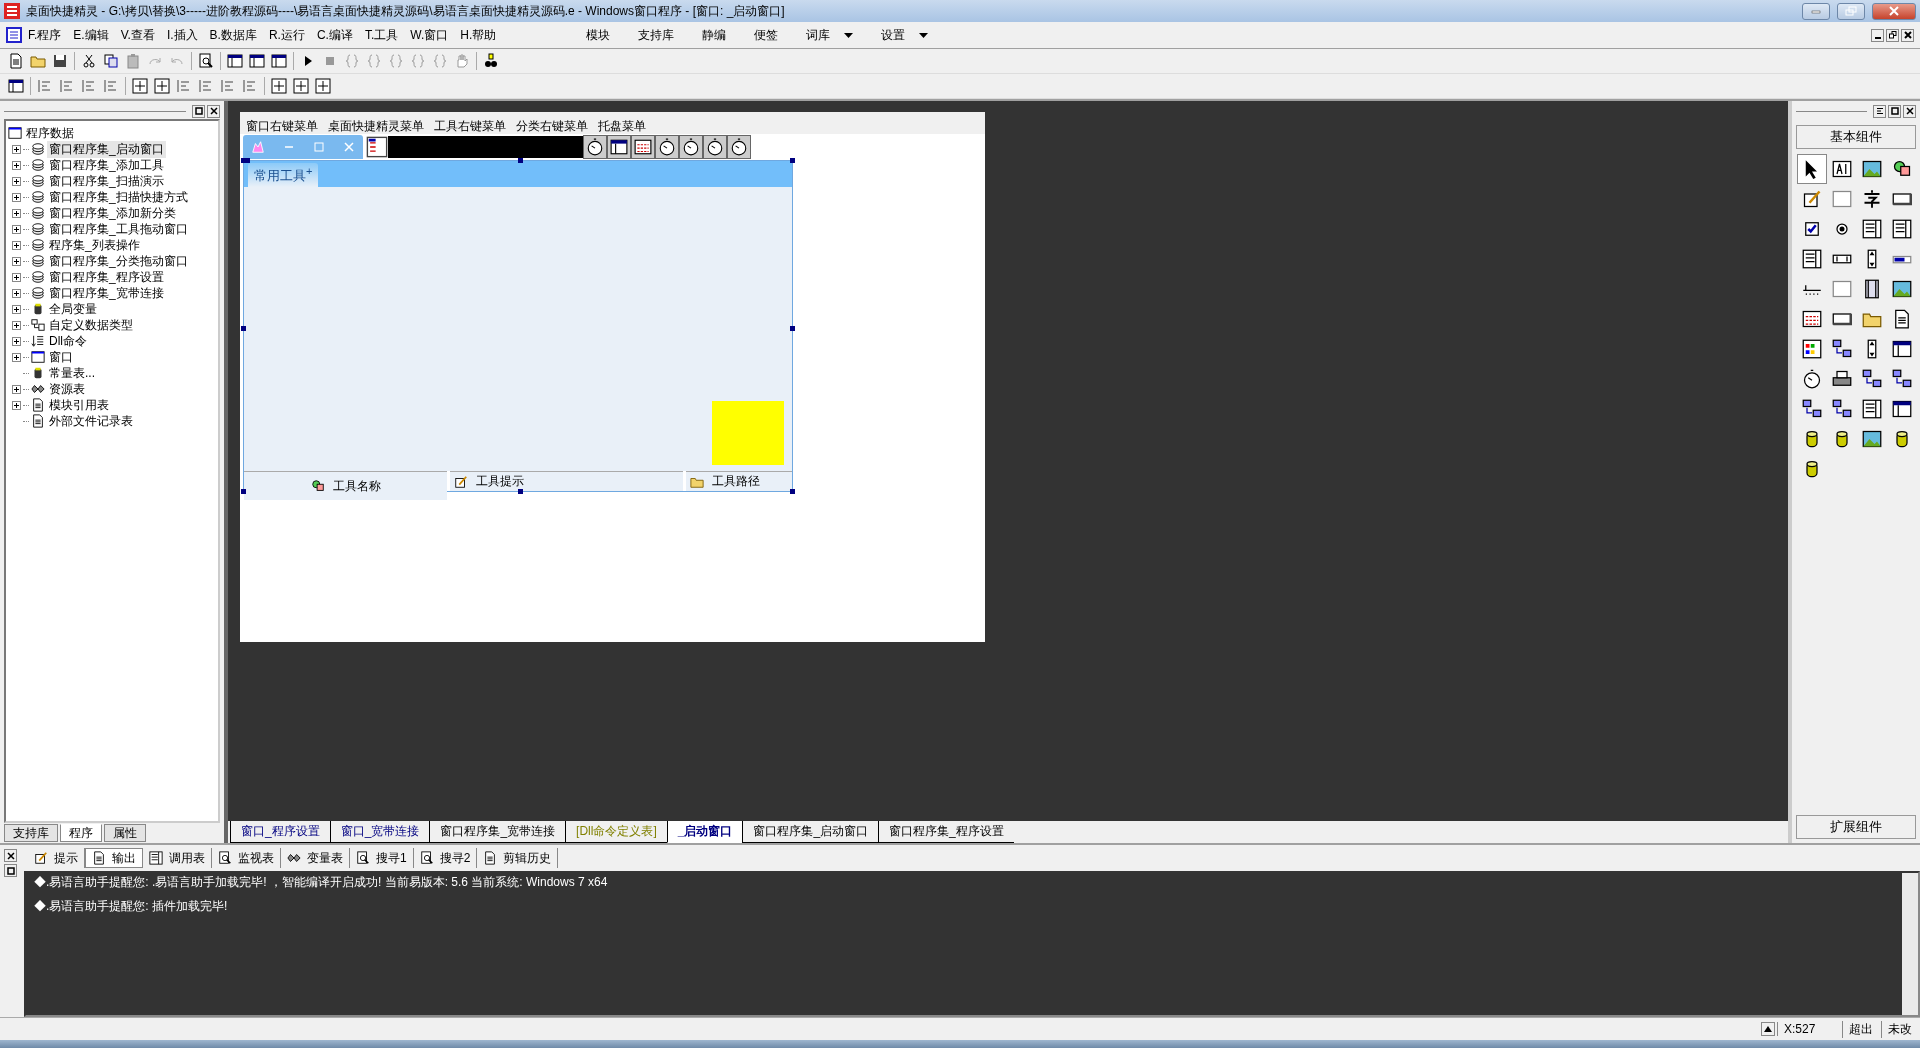  Describe the element at coordinates (45, 35) in the screenshot. I see `menu-item: F.程序` at that location.